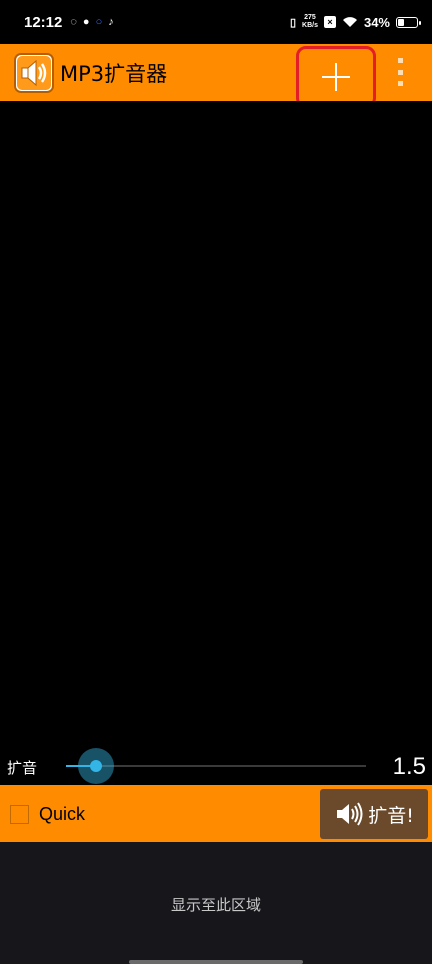 The width and height of the screenshot is (432, 964). Describe the element at coordinates (62, 814) in the screenshot. I see `quick-label: Quick` at that location.